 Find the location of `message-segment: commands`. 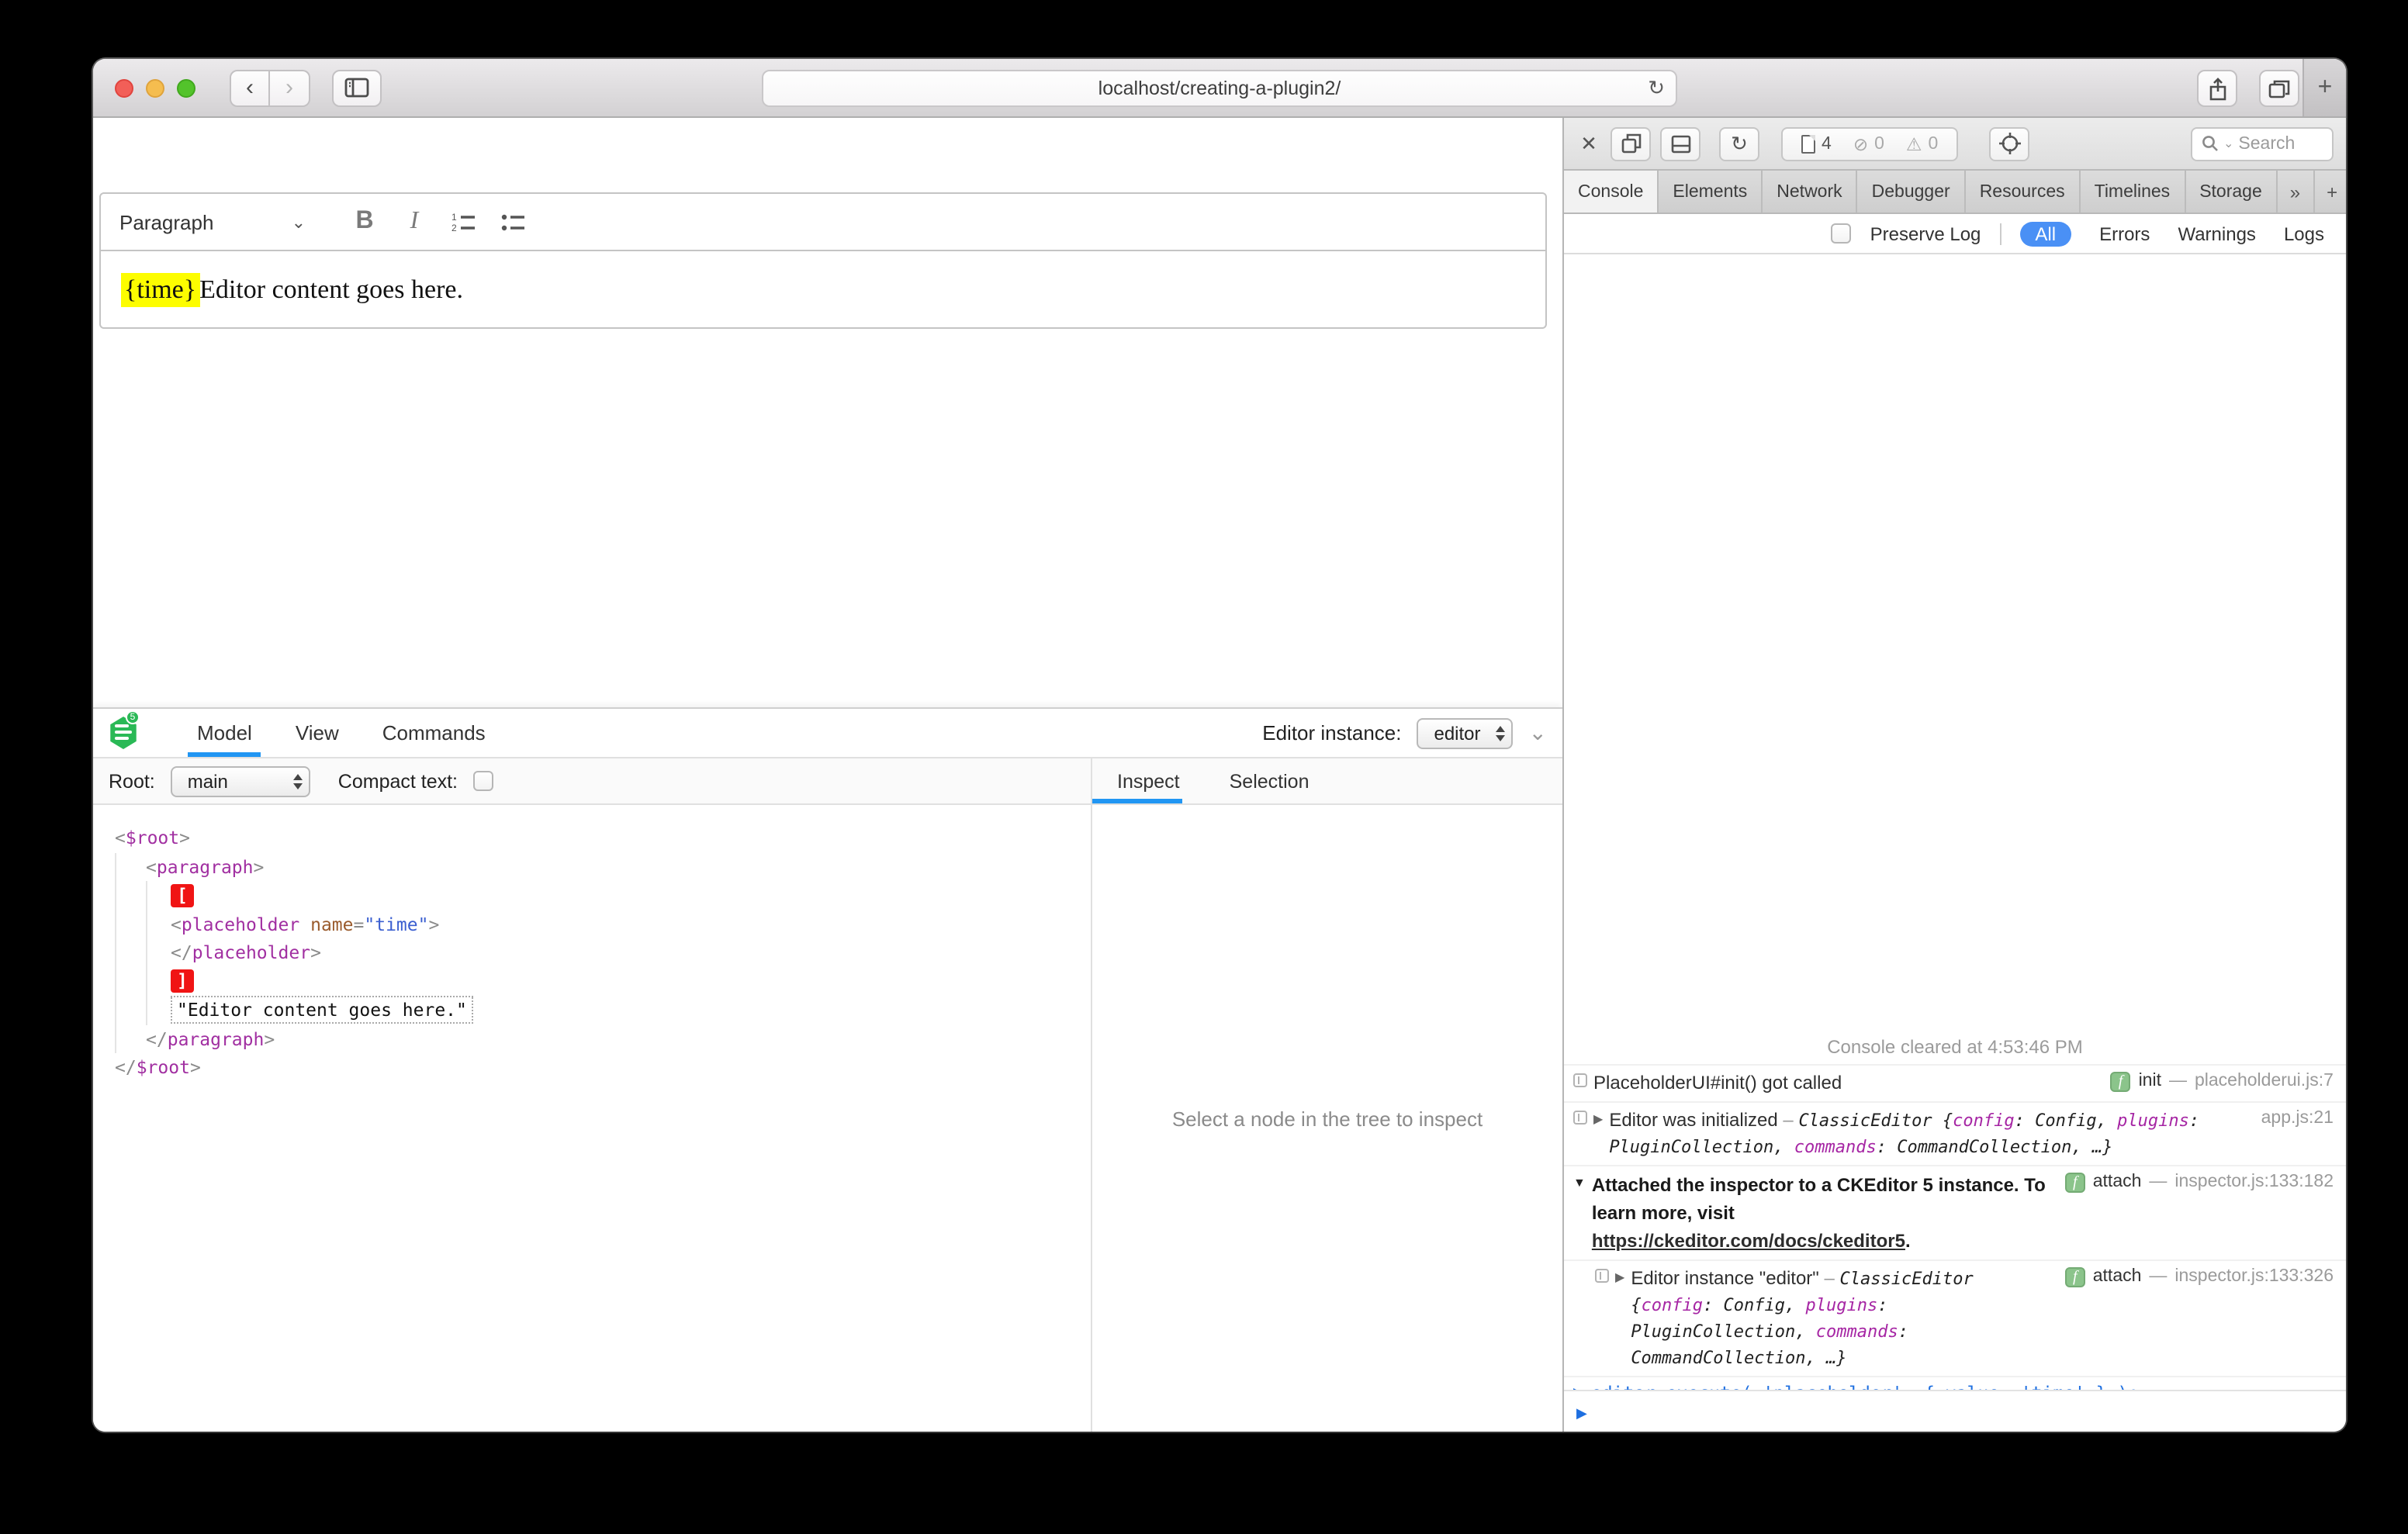

message-segment: commands is located at coordinates (1857, 1332).